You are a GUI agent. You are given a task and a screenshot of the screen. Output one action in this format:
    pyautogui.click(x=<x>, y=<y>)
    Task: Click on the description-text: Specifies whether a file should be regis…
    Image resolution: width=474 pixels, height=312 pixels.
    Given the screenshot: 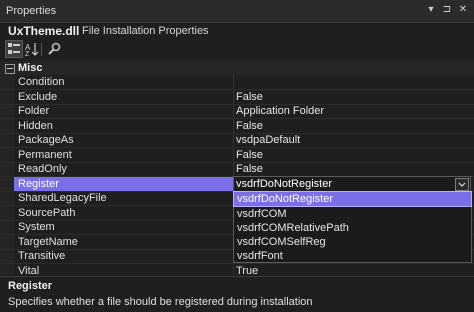 What is the action you would take?
    pyautogui.click(x=160, y=302)
    